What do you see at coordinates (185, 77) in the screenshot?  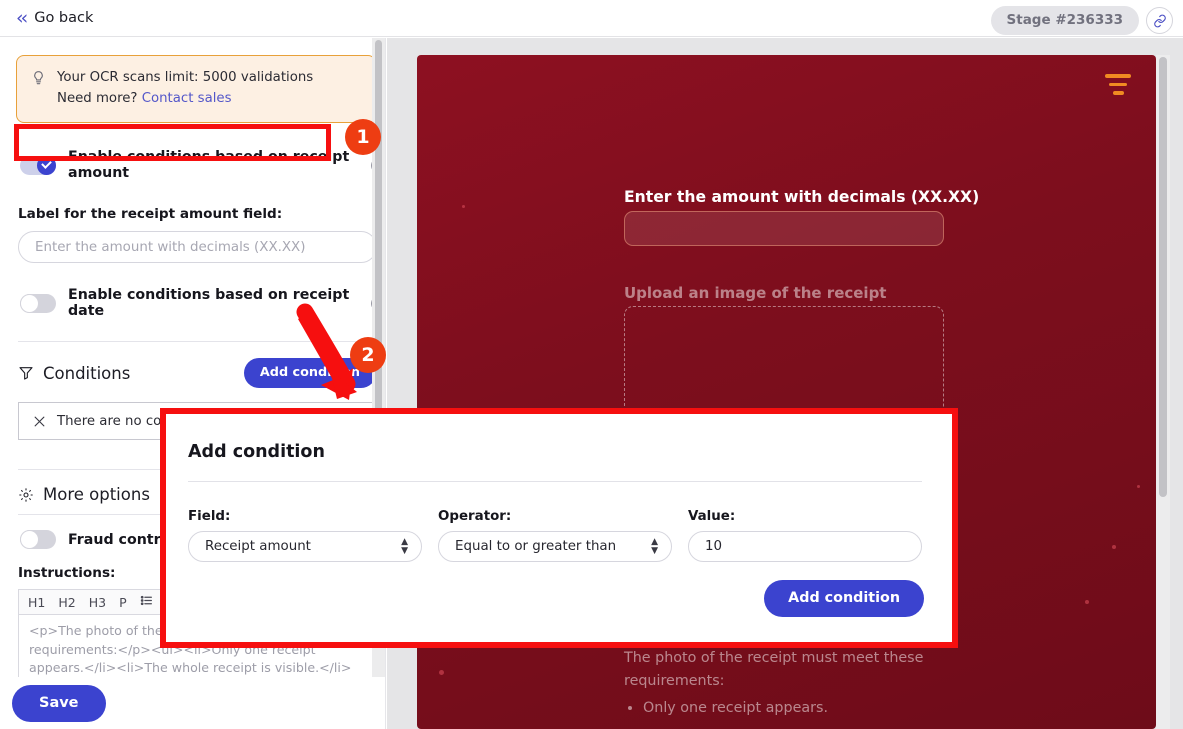 I see `ocr-limit-line1: Your OCR scans limit: 5000 validations` at bounding box center [185, 77].